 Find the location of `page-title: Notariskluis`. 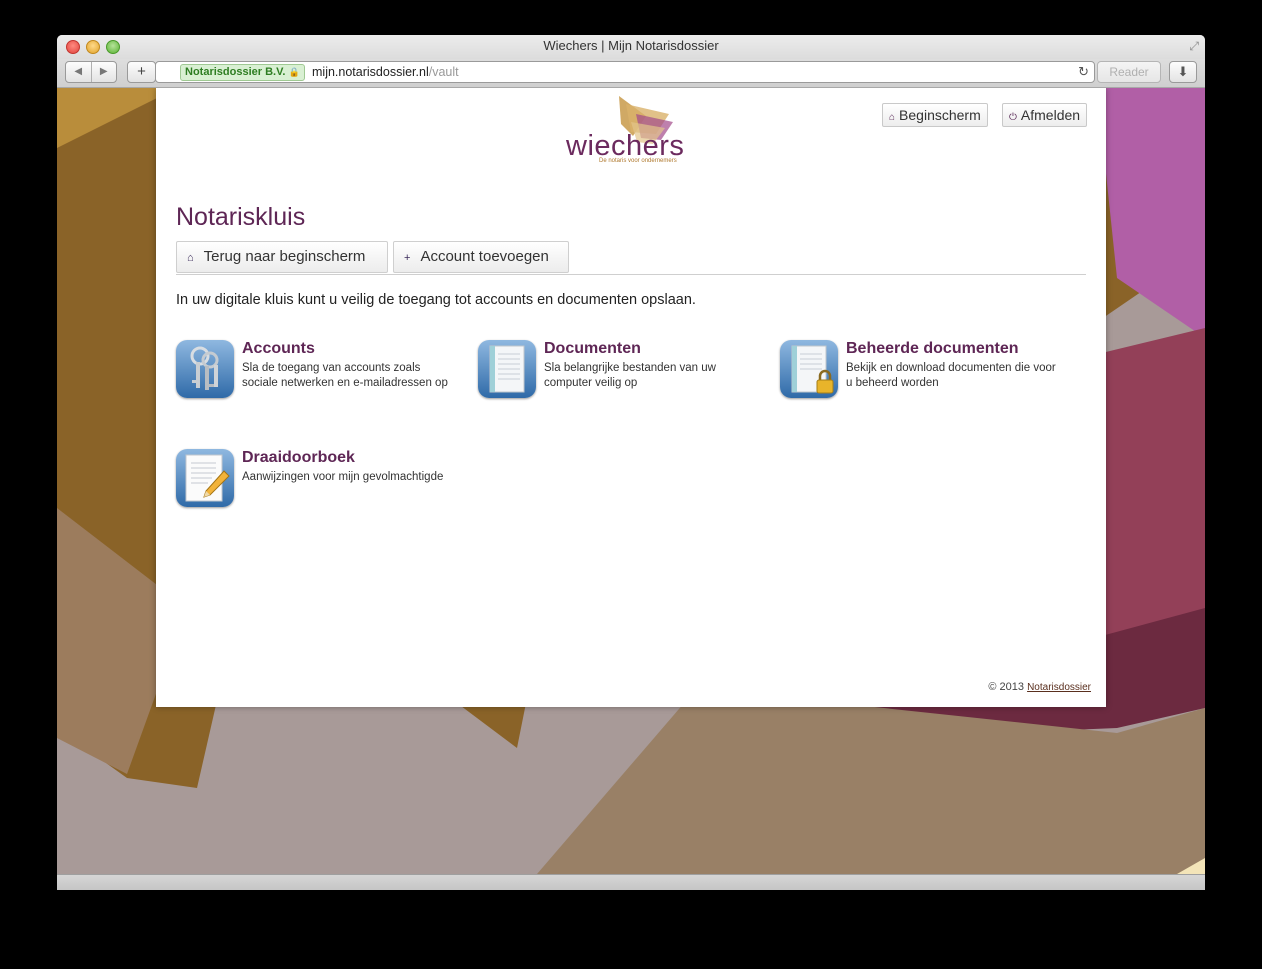

page-title: Notariskluis is located at coordinates (241, 217).